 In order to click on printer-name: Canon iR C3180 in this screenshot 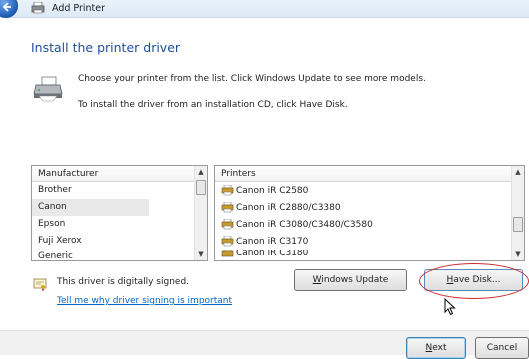, I will do `click(272, 254)`.